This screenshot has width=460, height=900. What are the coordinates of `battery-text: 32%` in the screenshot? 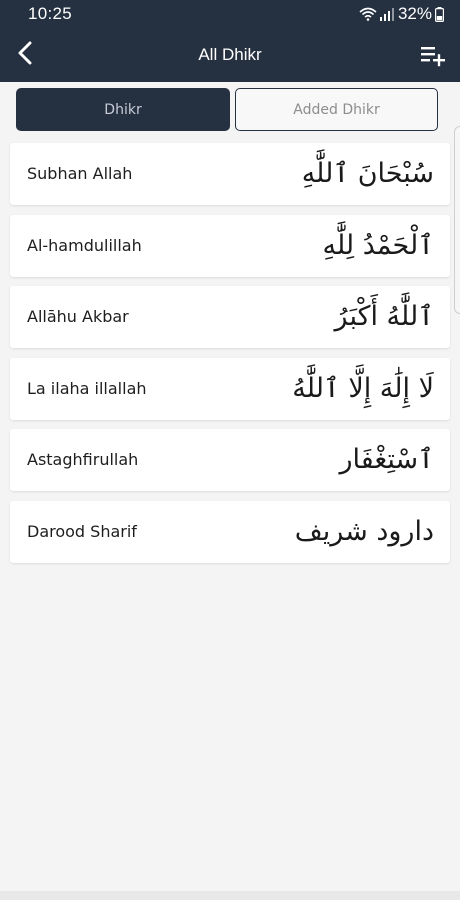 It's located at (414, 13).